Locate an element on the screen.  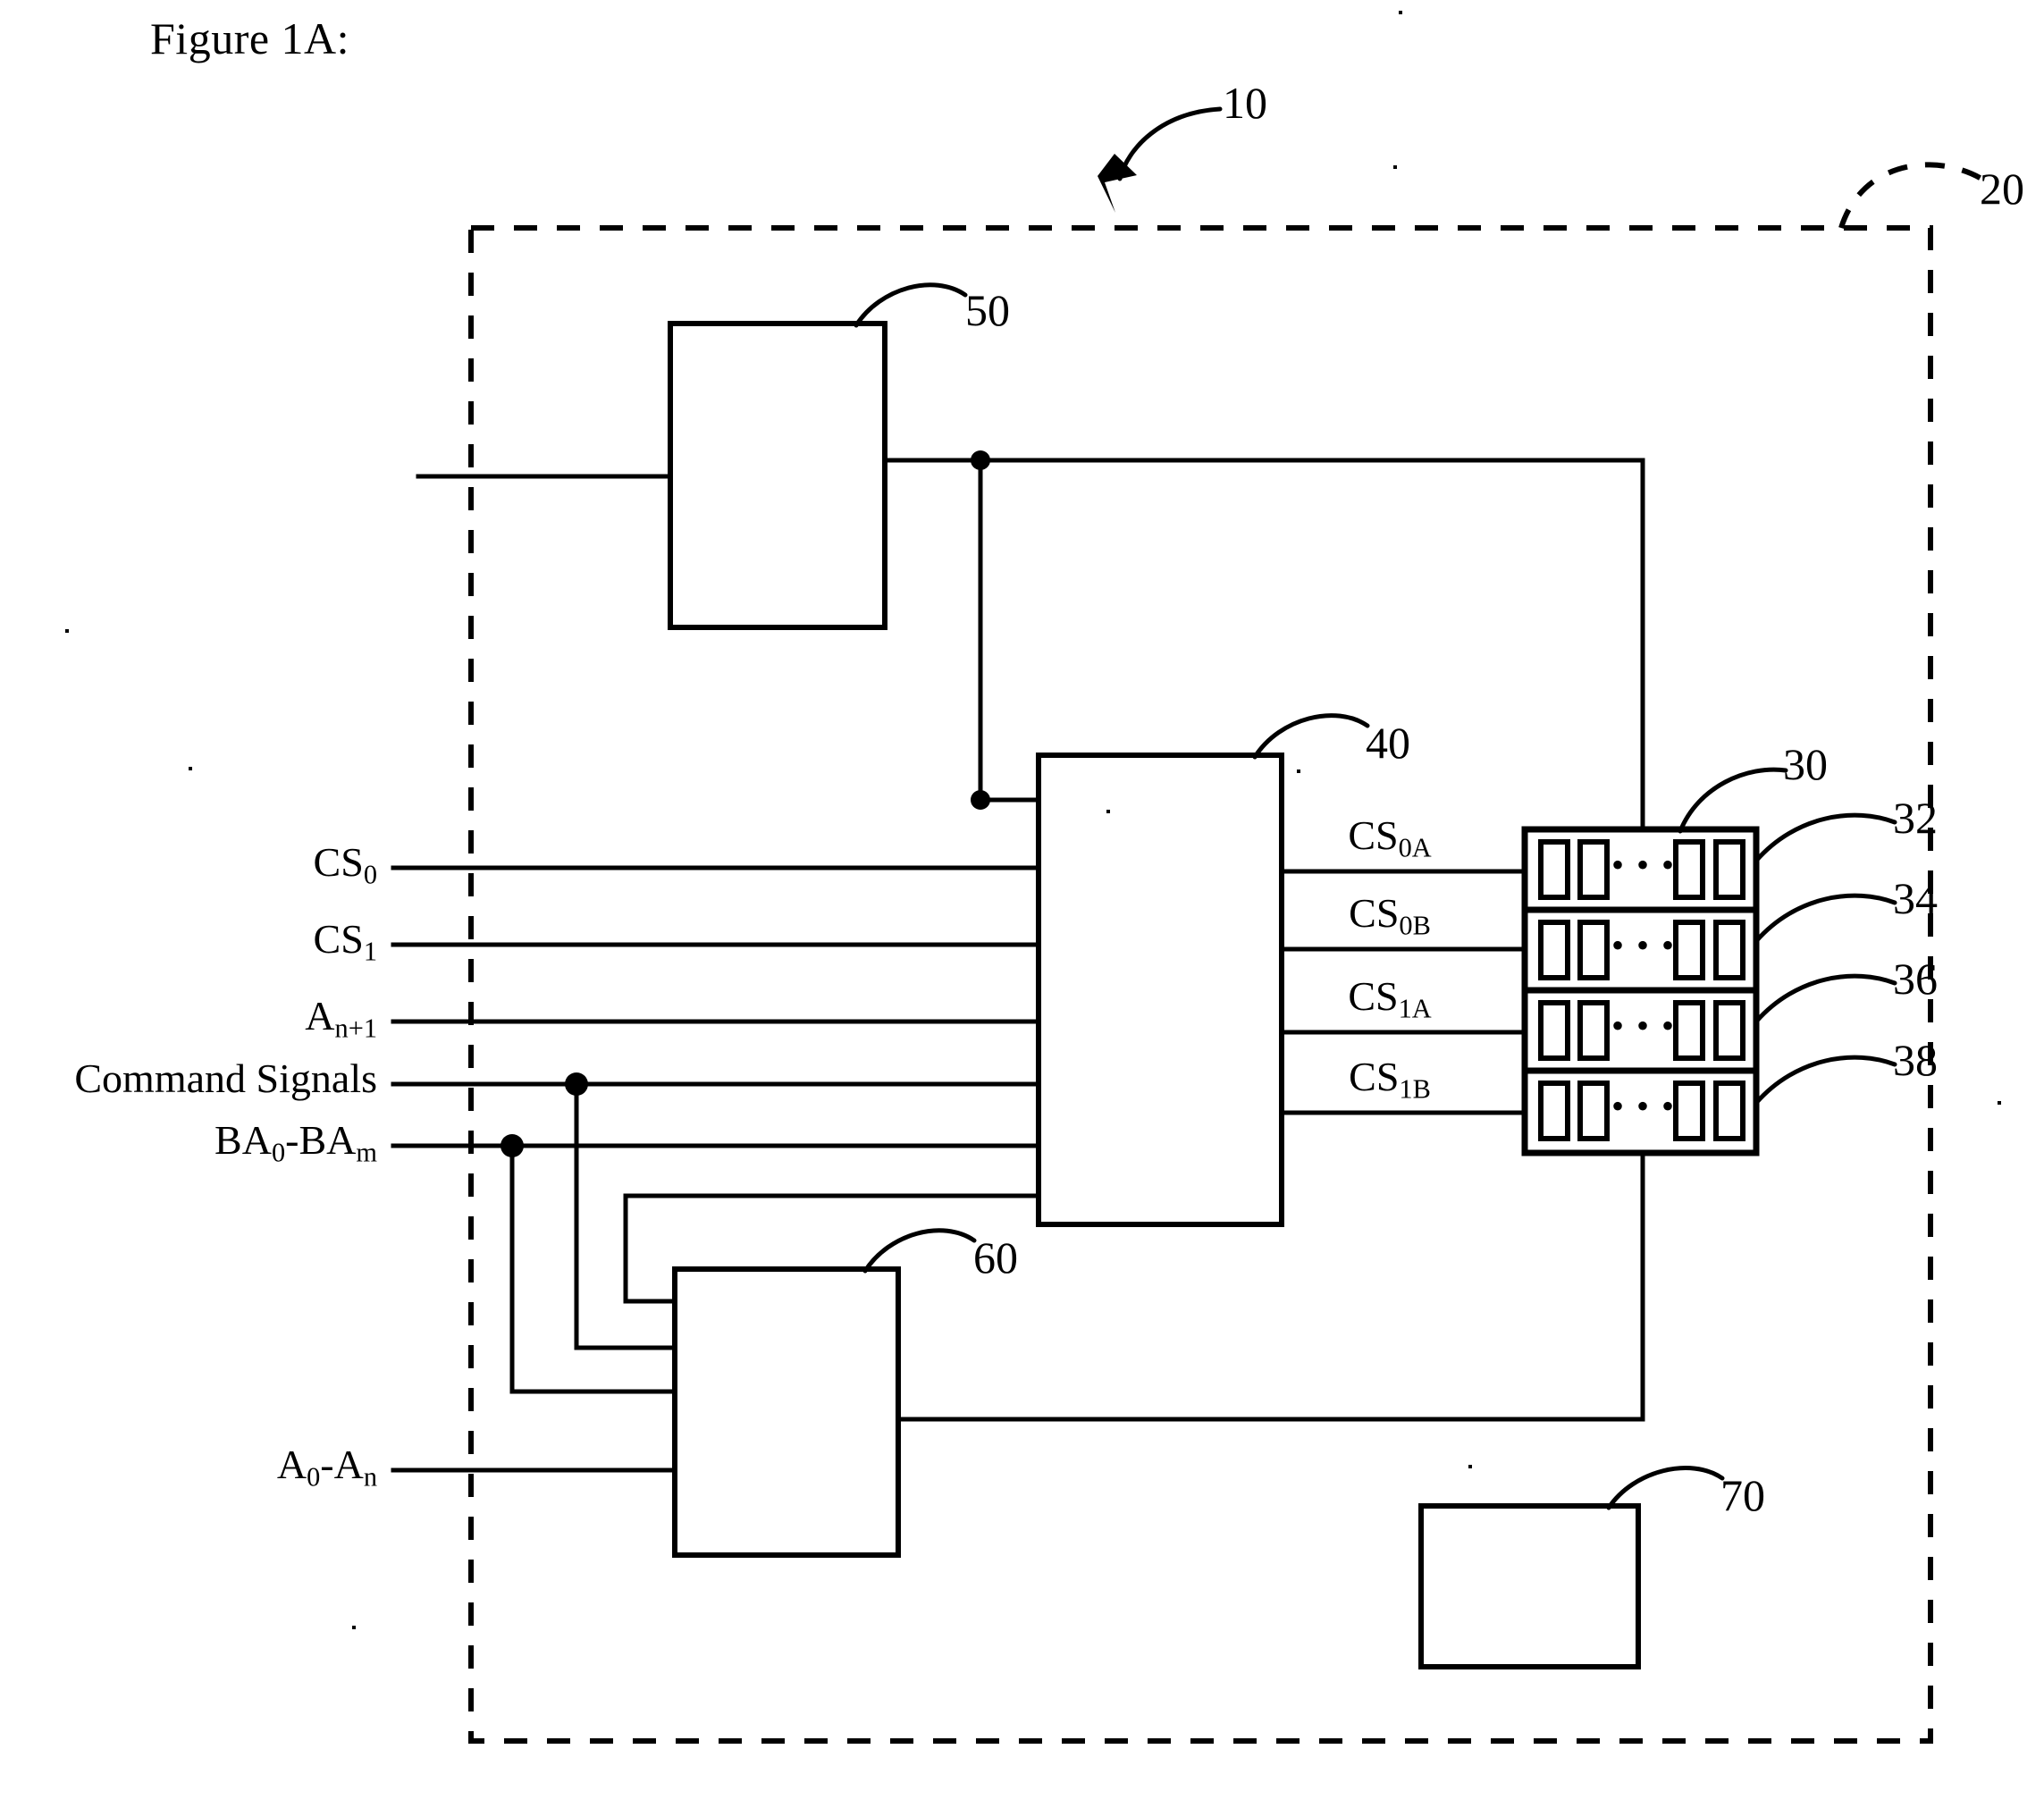
ref-number-20: 20 is located at coordinates (2002, 189).